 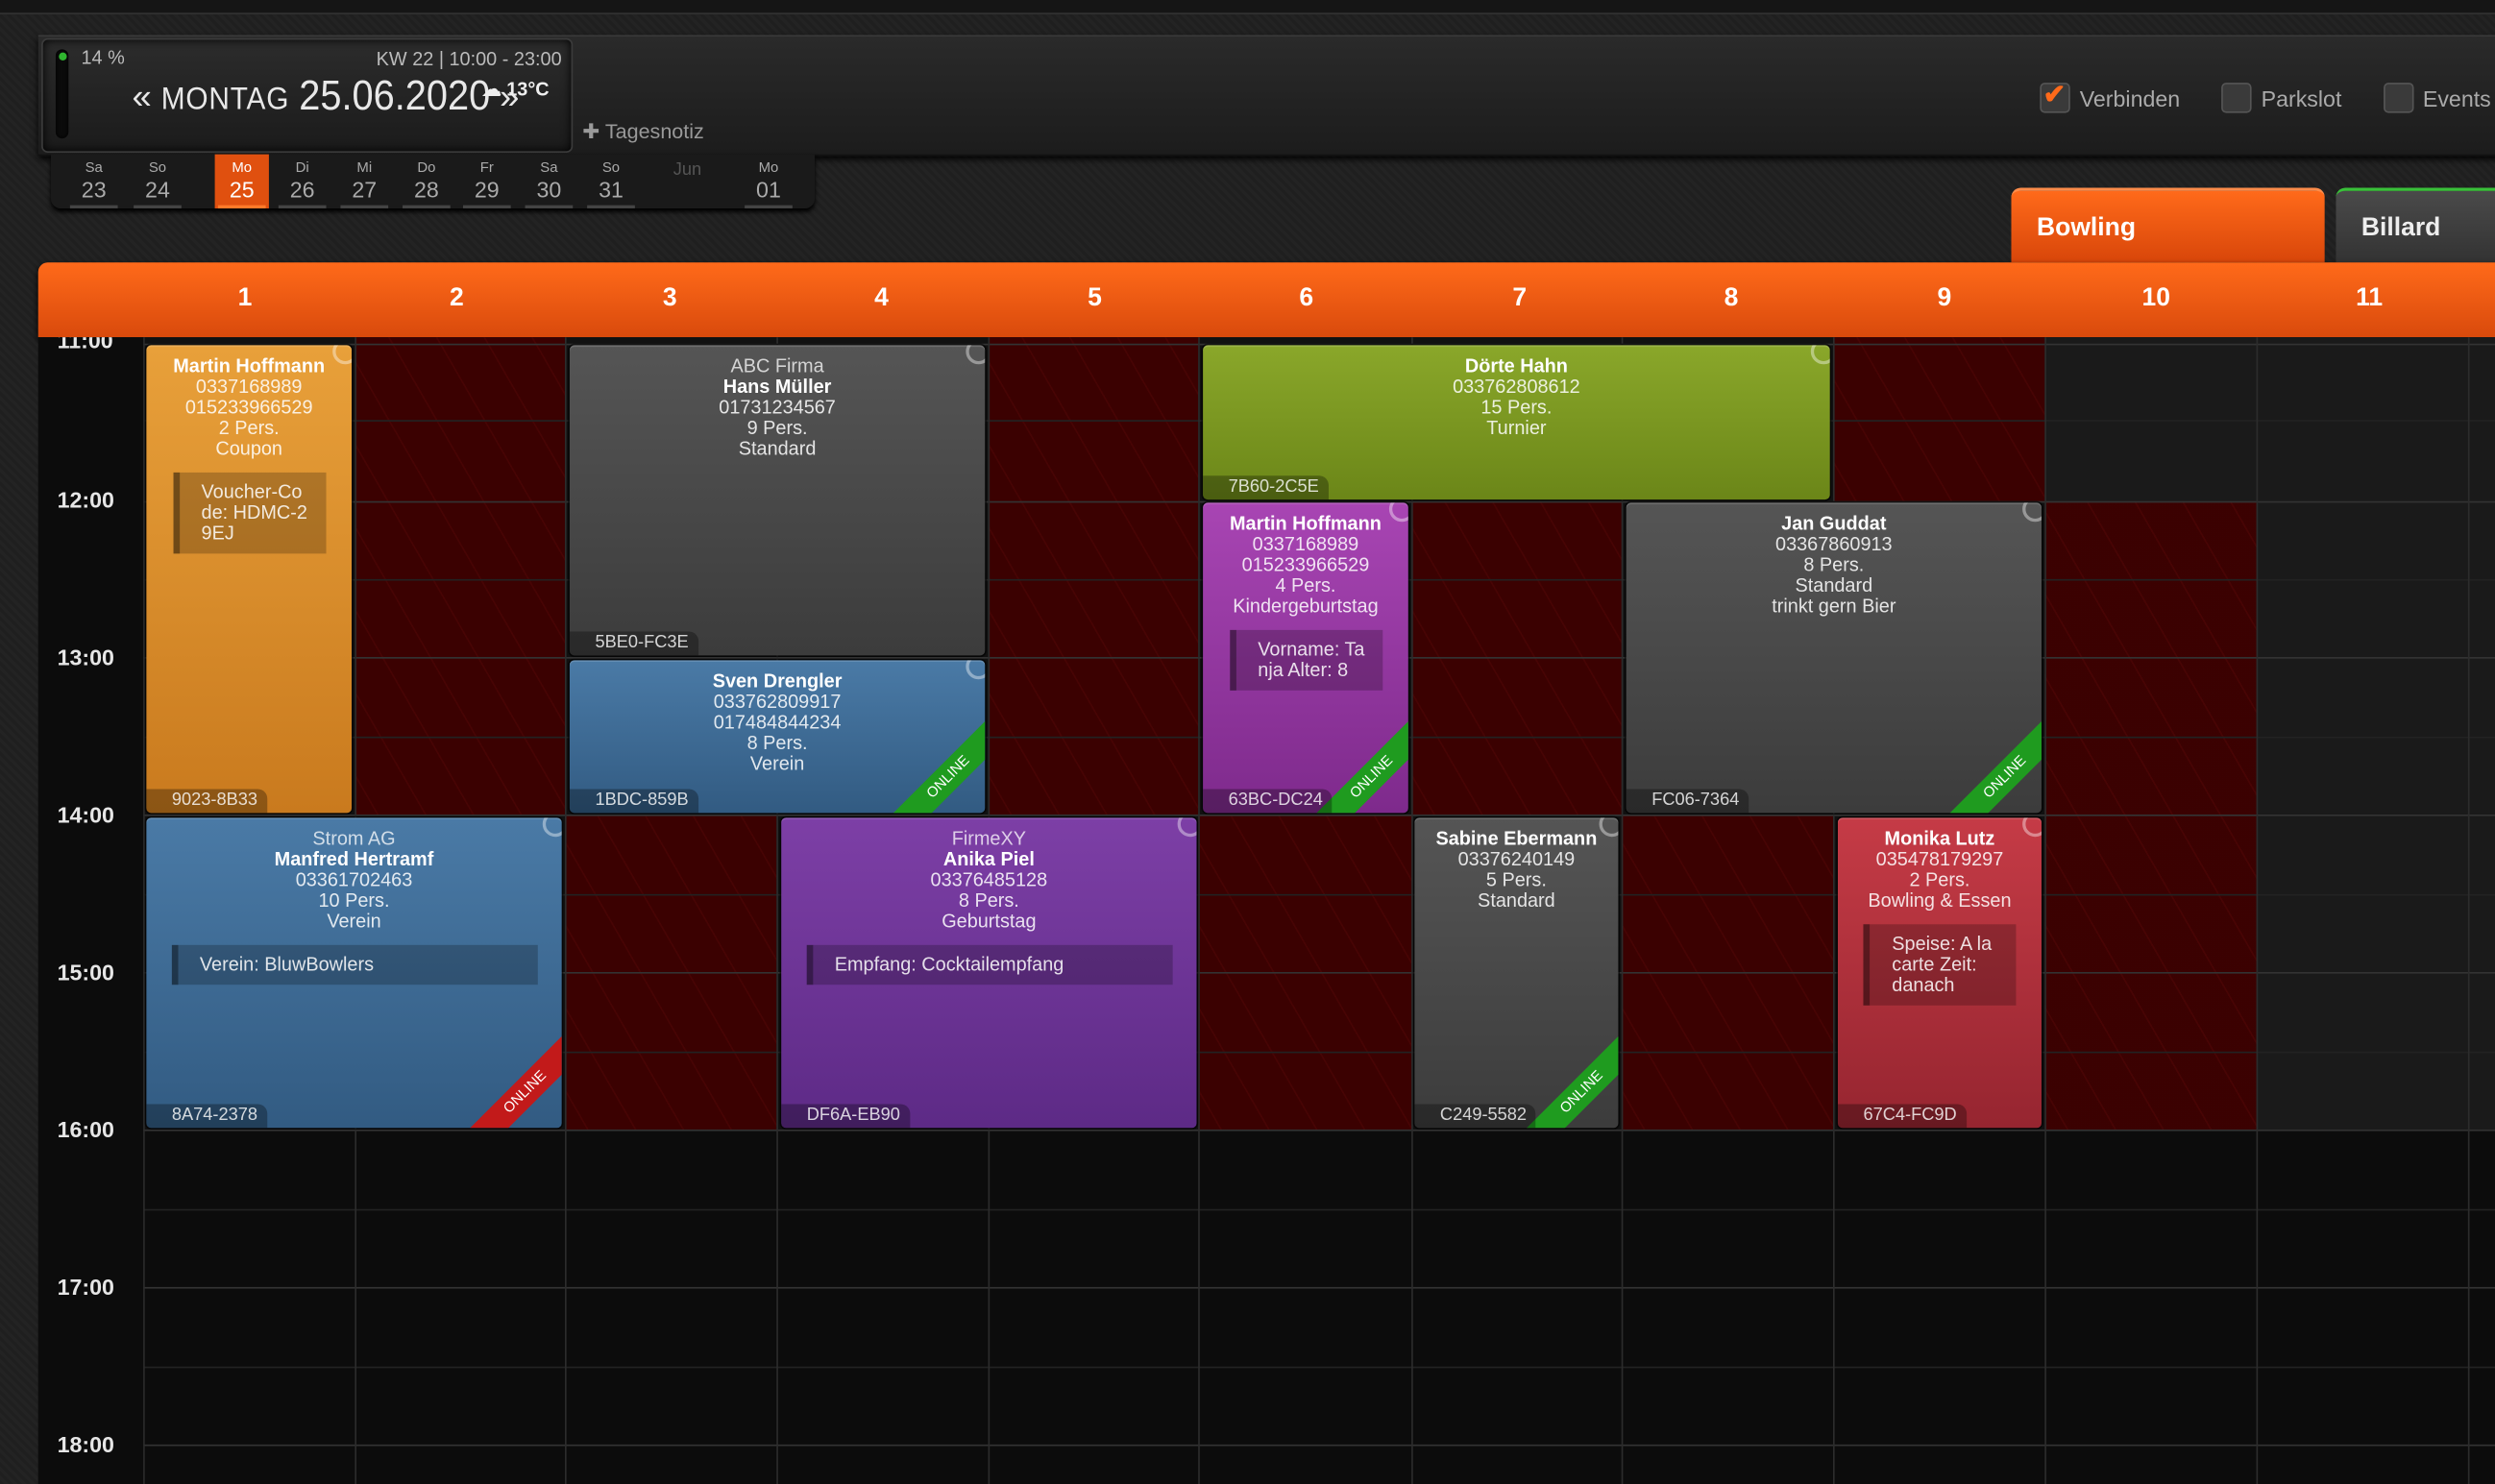 What do you see at coordinates (365, 189) in the screenshot?
I see `day-number: 27` at bounding box center [365, 189].